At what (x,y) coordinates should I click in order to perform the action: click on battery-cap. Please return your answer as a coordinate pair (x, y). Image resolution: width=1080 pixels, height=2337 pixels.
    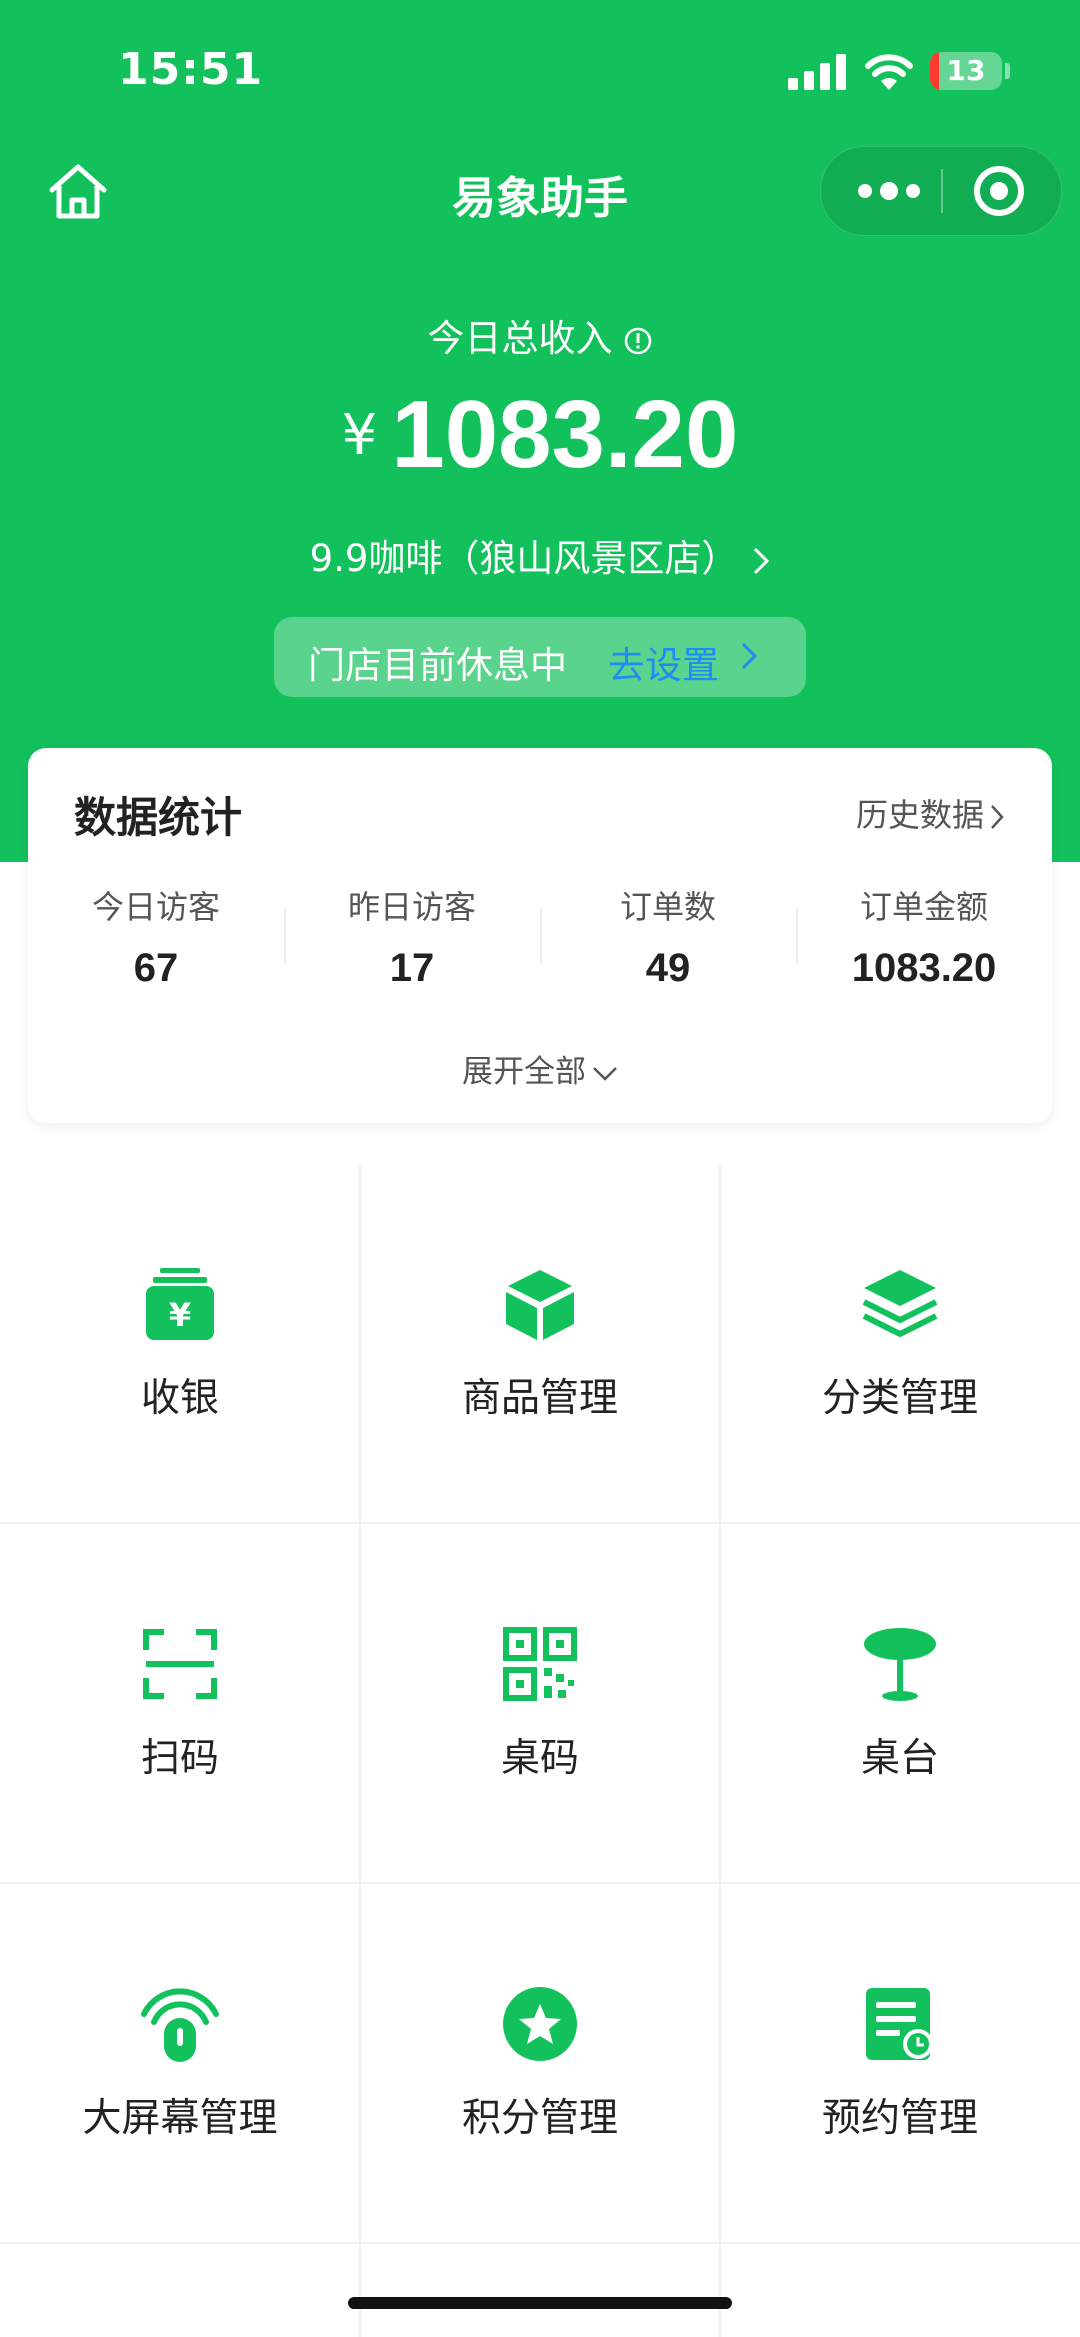
    Looking at the image, I should click on (1007, 71).